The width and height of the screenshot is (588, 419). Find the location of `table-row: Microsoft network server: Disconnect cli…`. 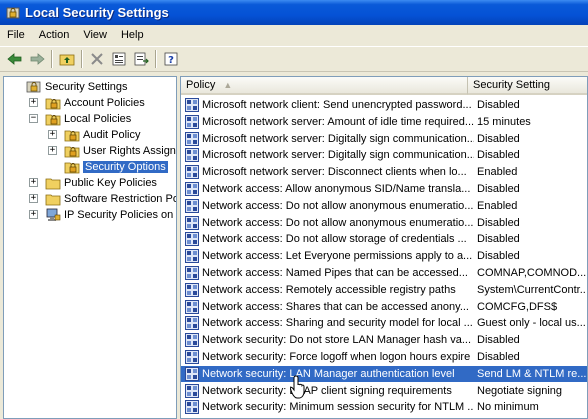

table-row: Microsoft network server: Disconnect cli… is located at coordinates (384, 172).